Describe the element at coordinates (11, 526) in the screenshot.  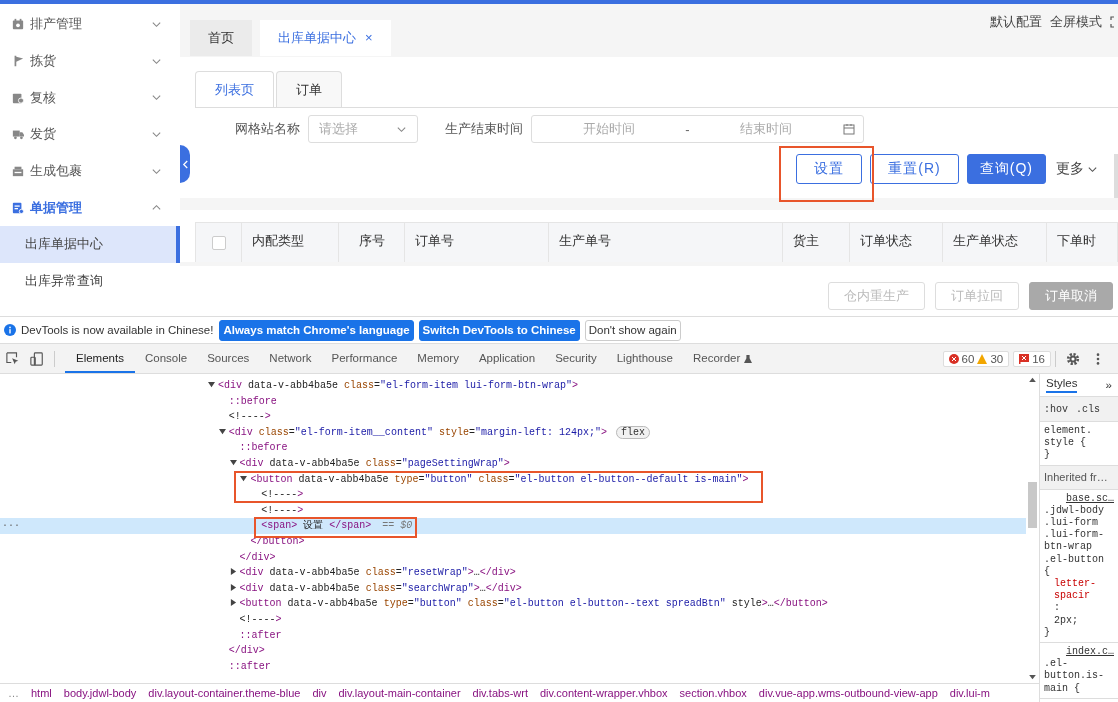
I see `node-menu-dots: ···` at that location.